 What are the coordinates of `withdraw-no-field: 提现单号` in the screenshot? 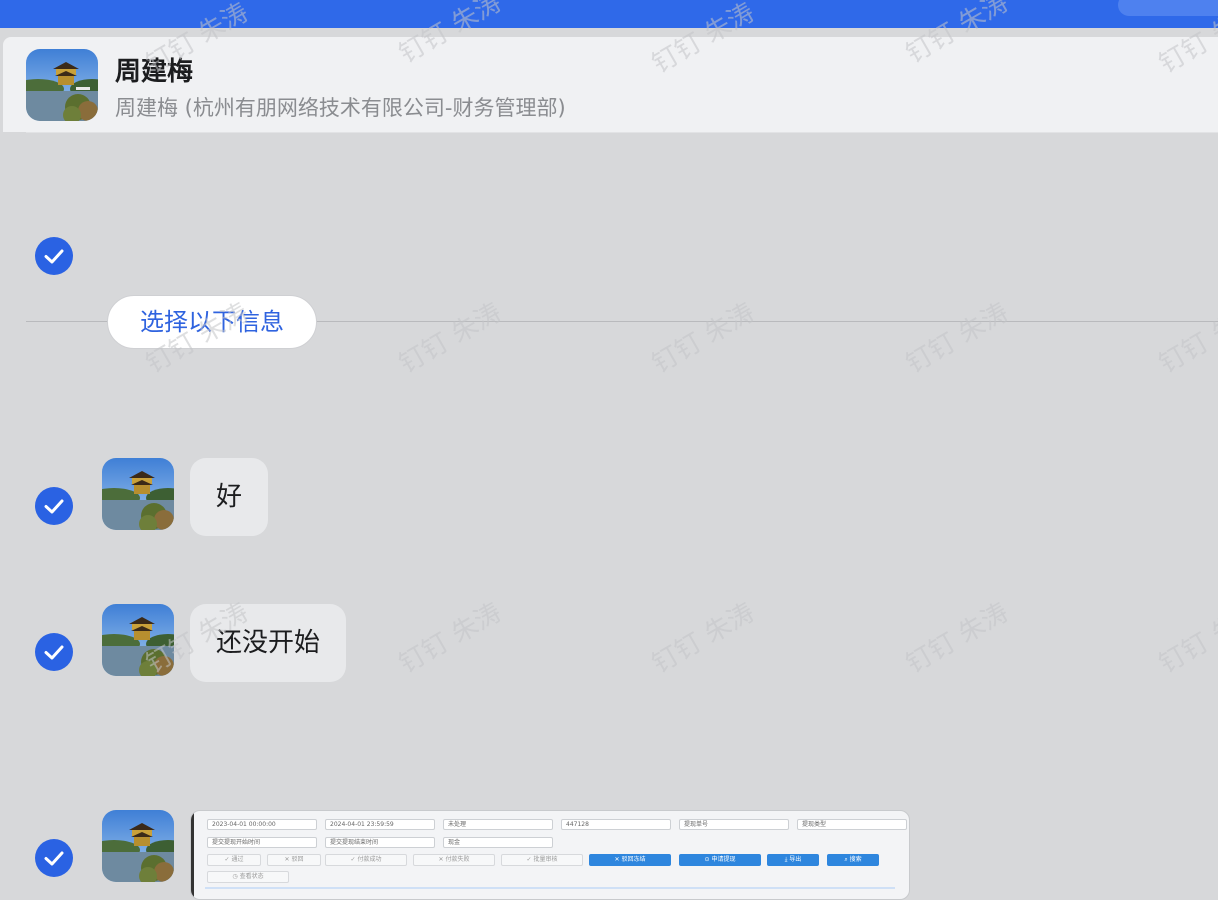 It's located at (734, 824).